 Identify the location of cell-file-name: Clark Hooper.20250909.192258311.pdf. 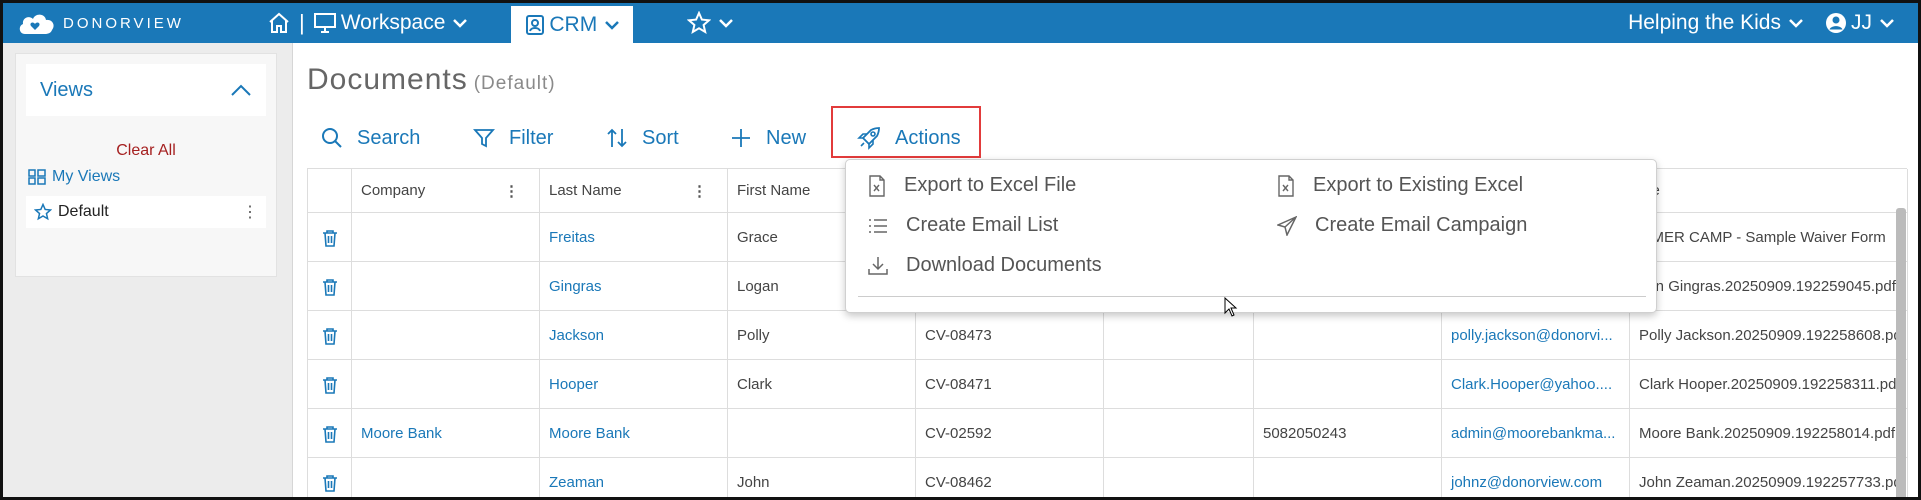
(1769, 384).